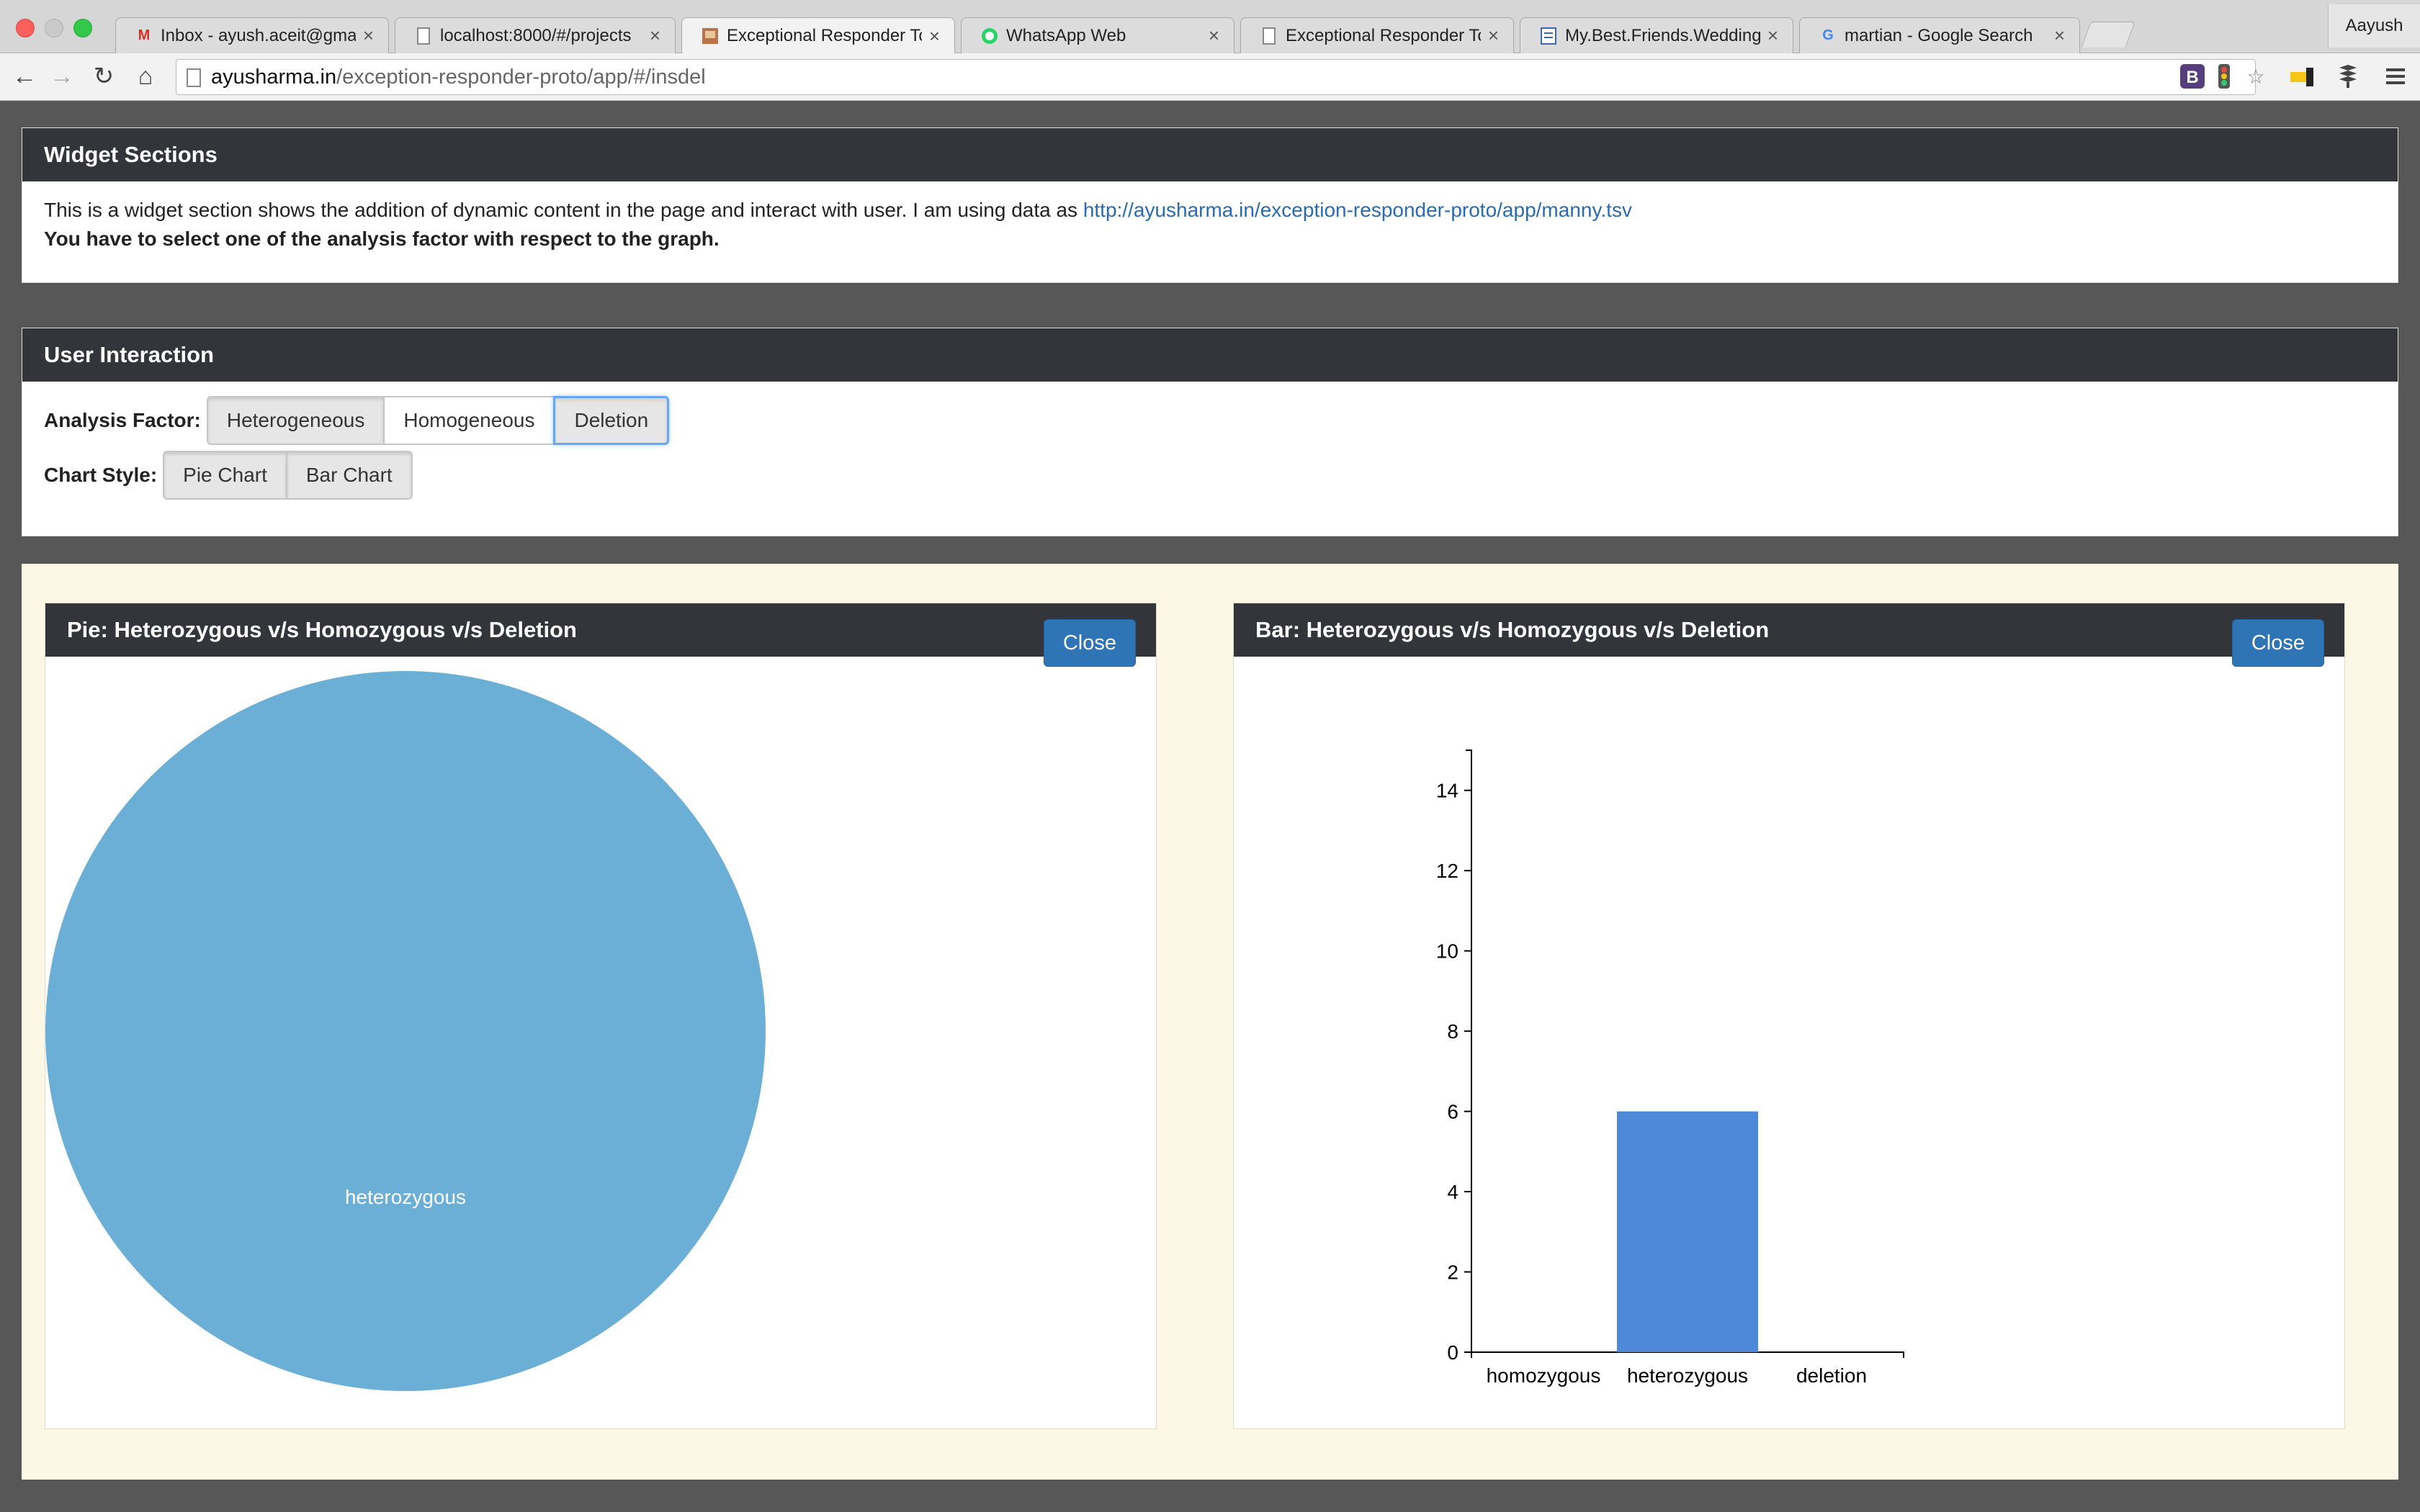 The image size is (2420, 1512). What do you see at coordinates (145, 76) in the screenshot?
I see `home-icon: ⌂` at bounding box center [145, 76].